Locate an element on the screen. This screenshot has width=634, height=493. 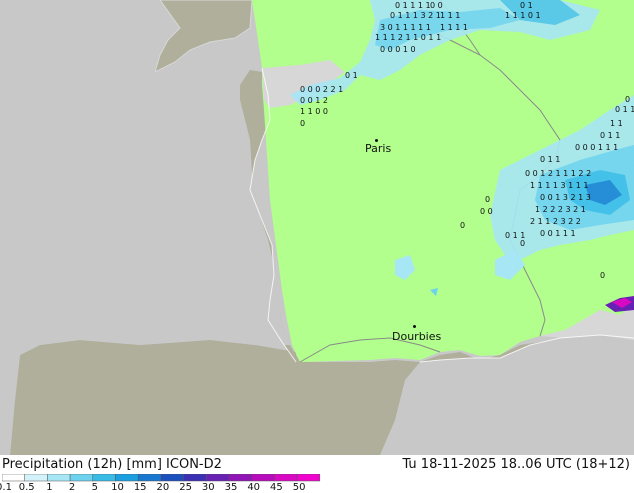
svg-text: 0 0 1 1 1 is located at coordinates (558, 233).